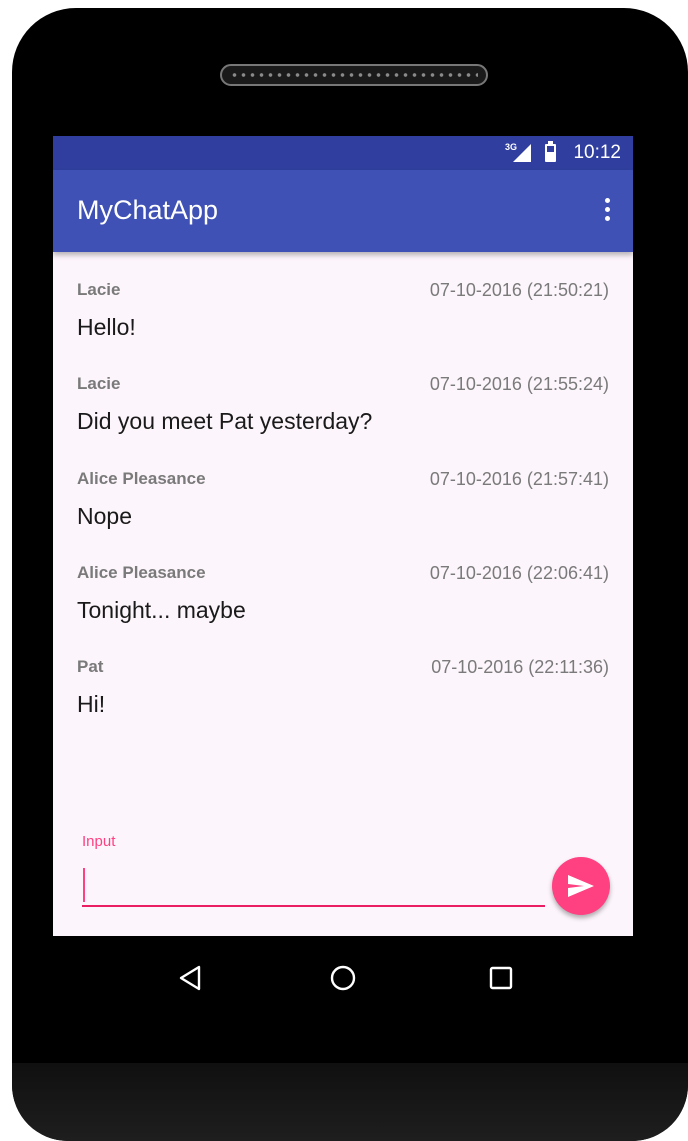 The height and width of the screenshot is (1141, 688). Describe the element at coordinates (104, 516) in the screenshot. I see `message-text: Nope` at that location.